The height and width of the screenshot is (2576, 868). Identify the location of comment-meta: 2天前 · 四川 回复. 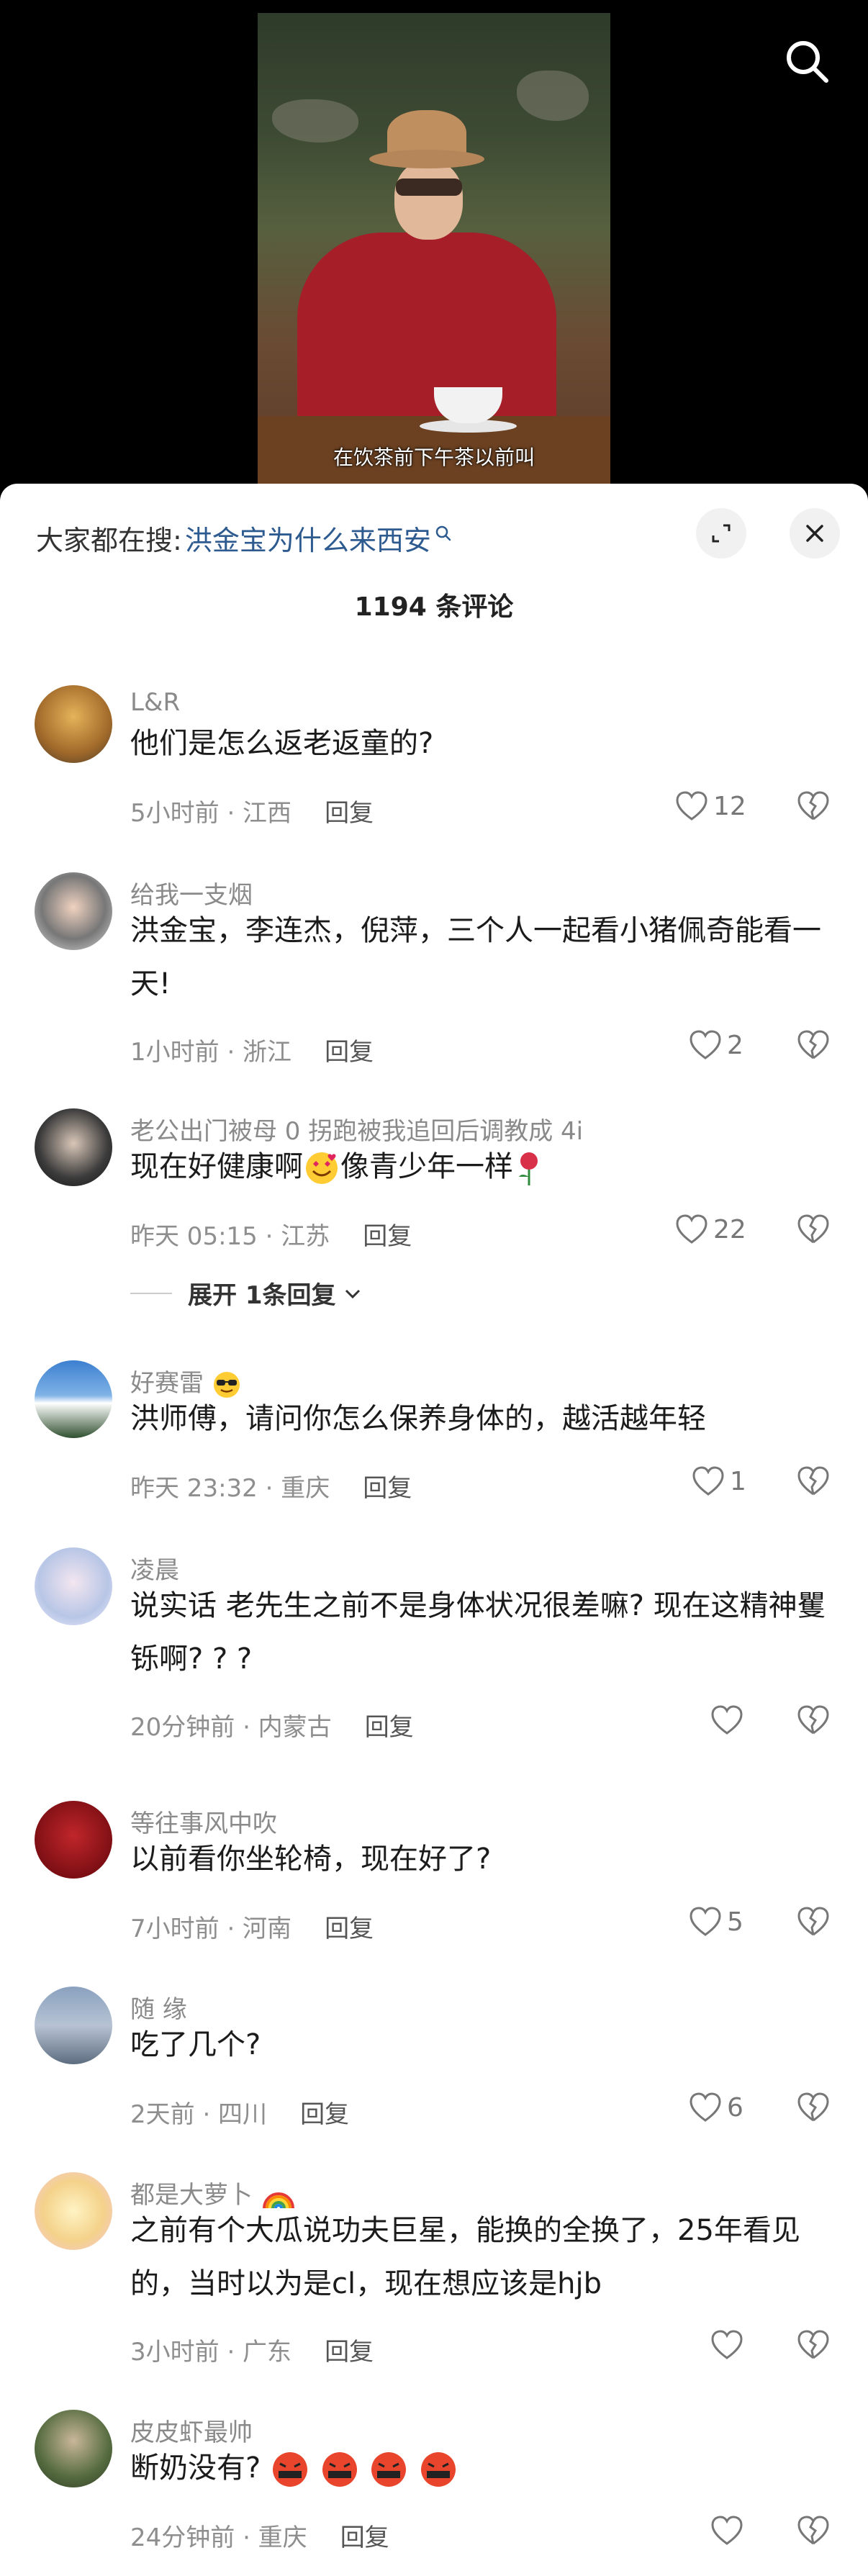
(240, 2112).